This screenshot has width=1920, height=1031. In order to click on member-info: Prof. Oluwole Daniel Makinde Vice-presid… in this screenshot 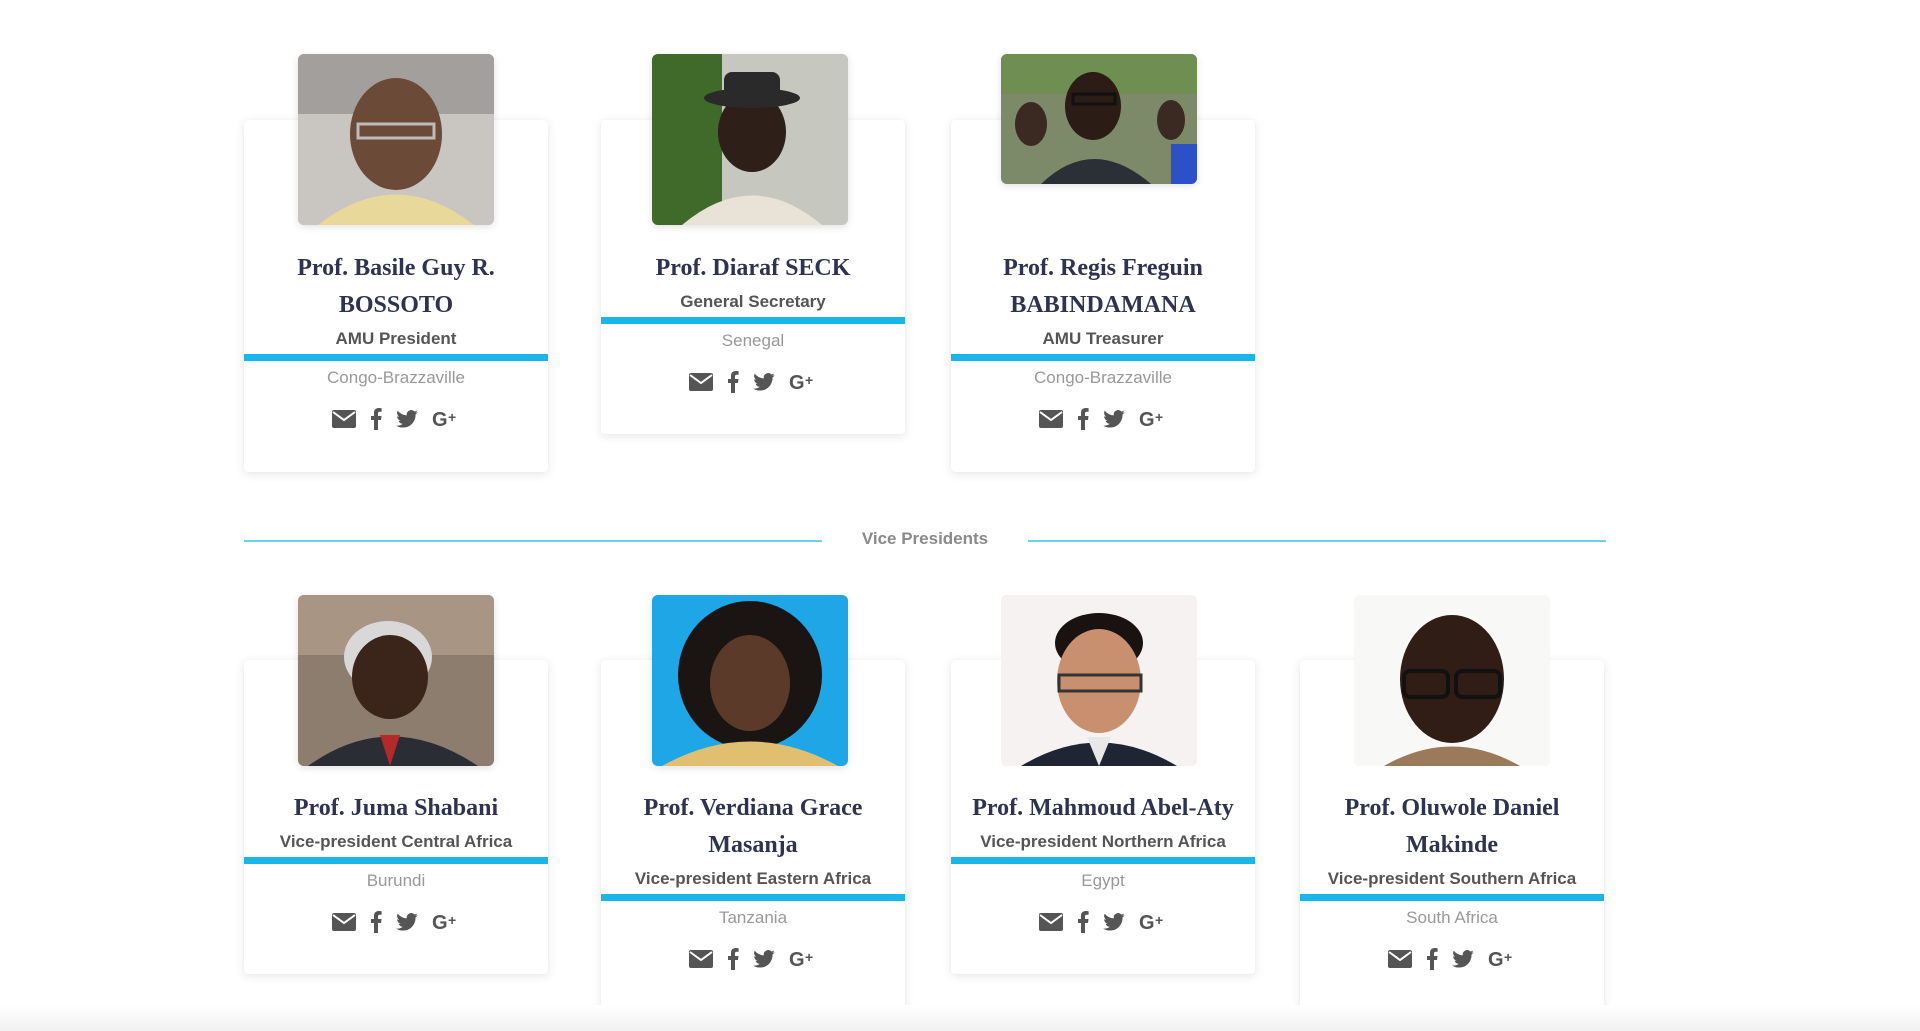, I will do `click(1452, 881)`.